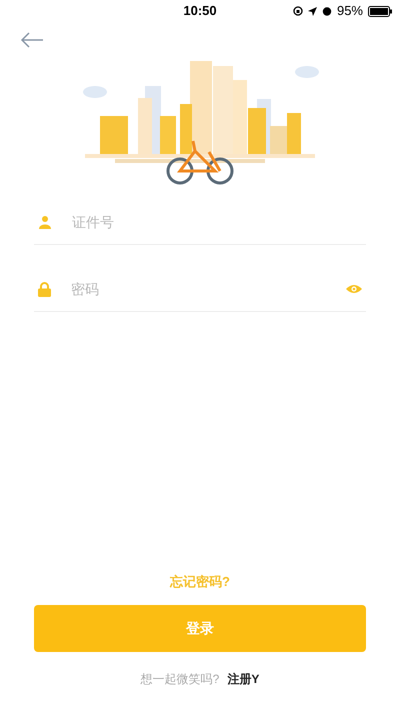  What do you see at coordinates (200, 581) in the screenshot?
I see `forgot-password-link: 忘记密码?` at bounding box center [200, 581].